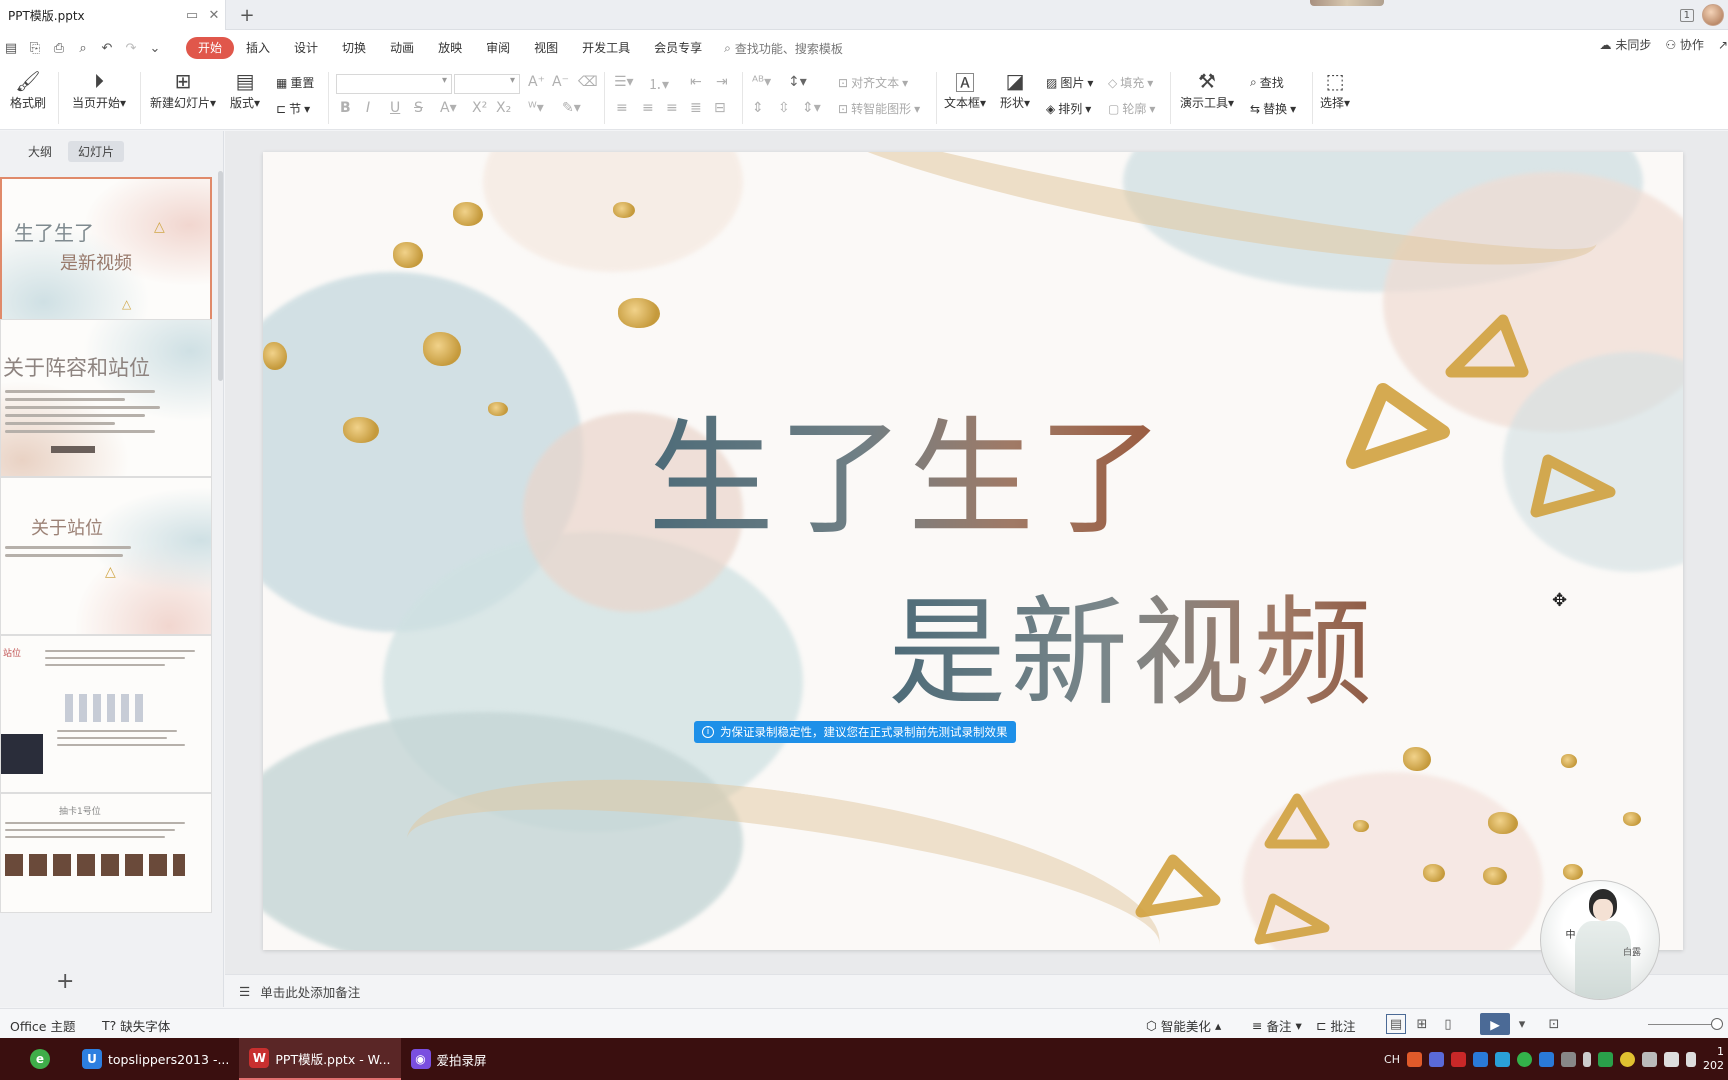  What do you see at coordinates (210, 48) in the screenshot?
I see `menu-home: 开始` at bounding box center [210, 48].